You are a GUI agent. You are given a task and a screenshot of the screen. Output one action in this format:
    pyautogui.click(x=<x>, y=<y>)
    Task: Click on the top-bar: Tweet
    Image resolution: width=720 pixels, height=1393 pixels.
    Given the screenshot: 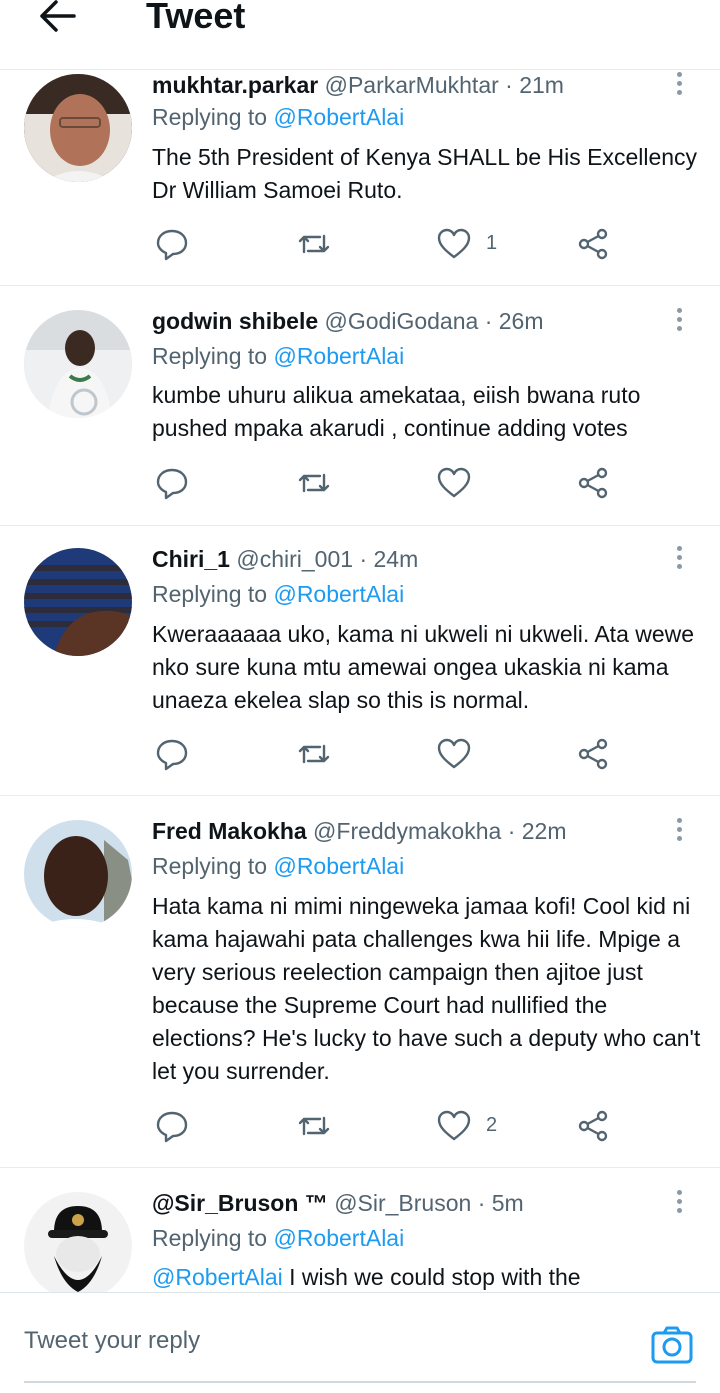 What is the action you would take?
    pyautogui.click(x=360, y=35)
    